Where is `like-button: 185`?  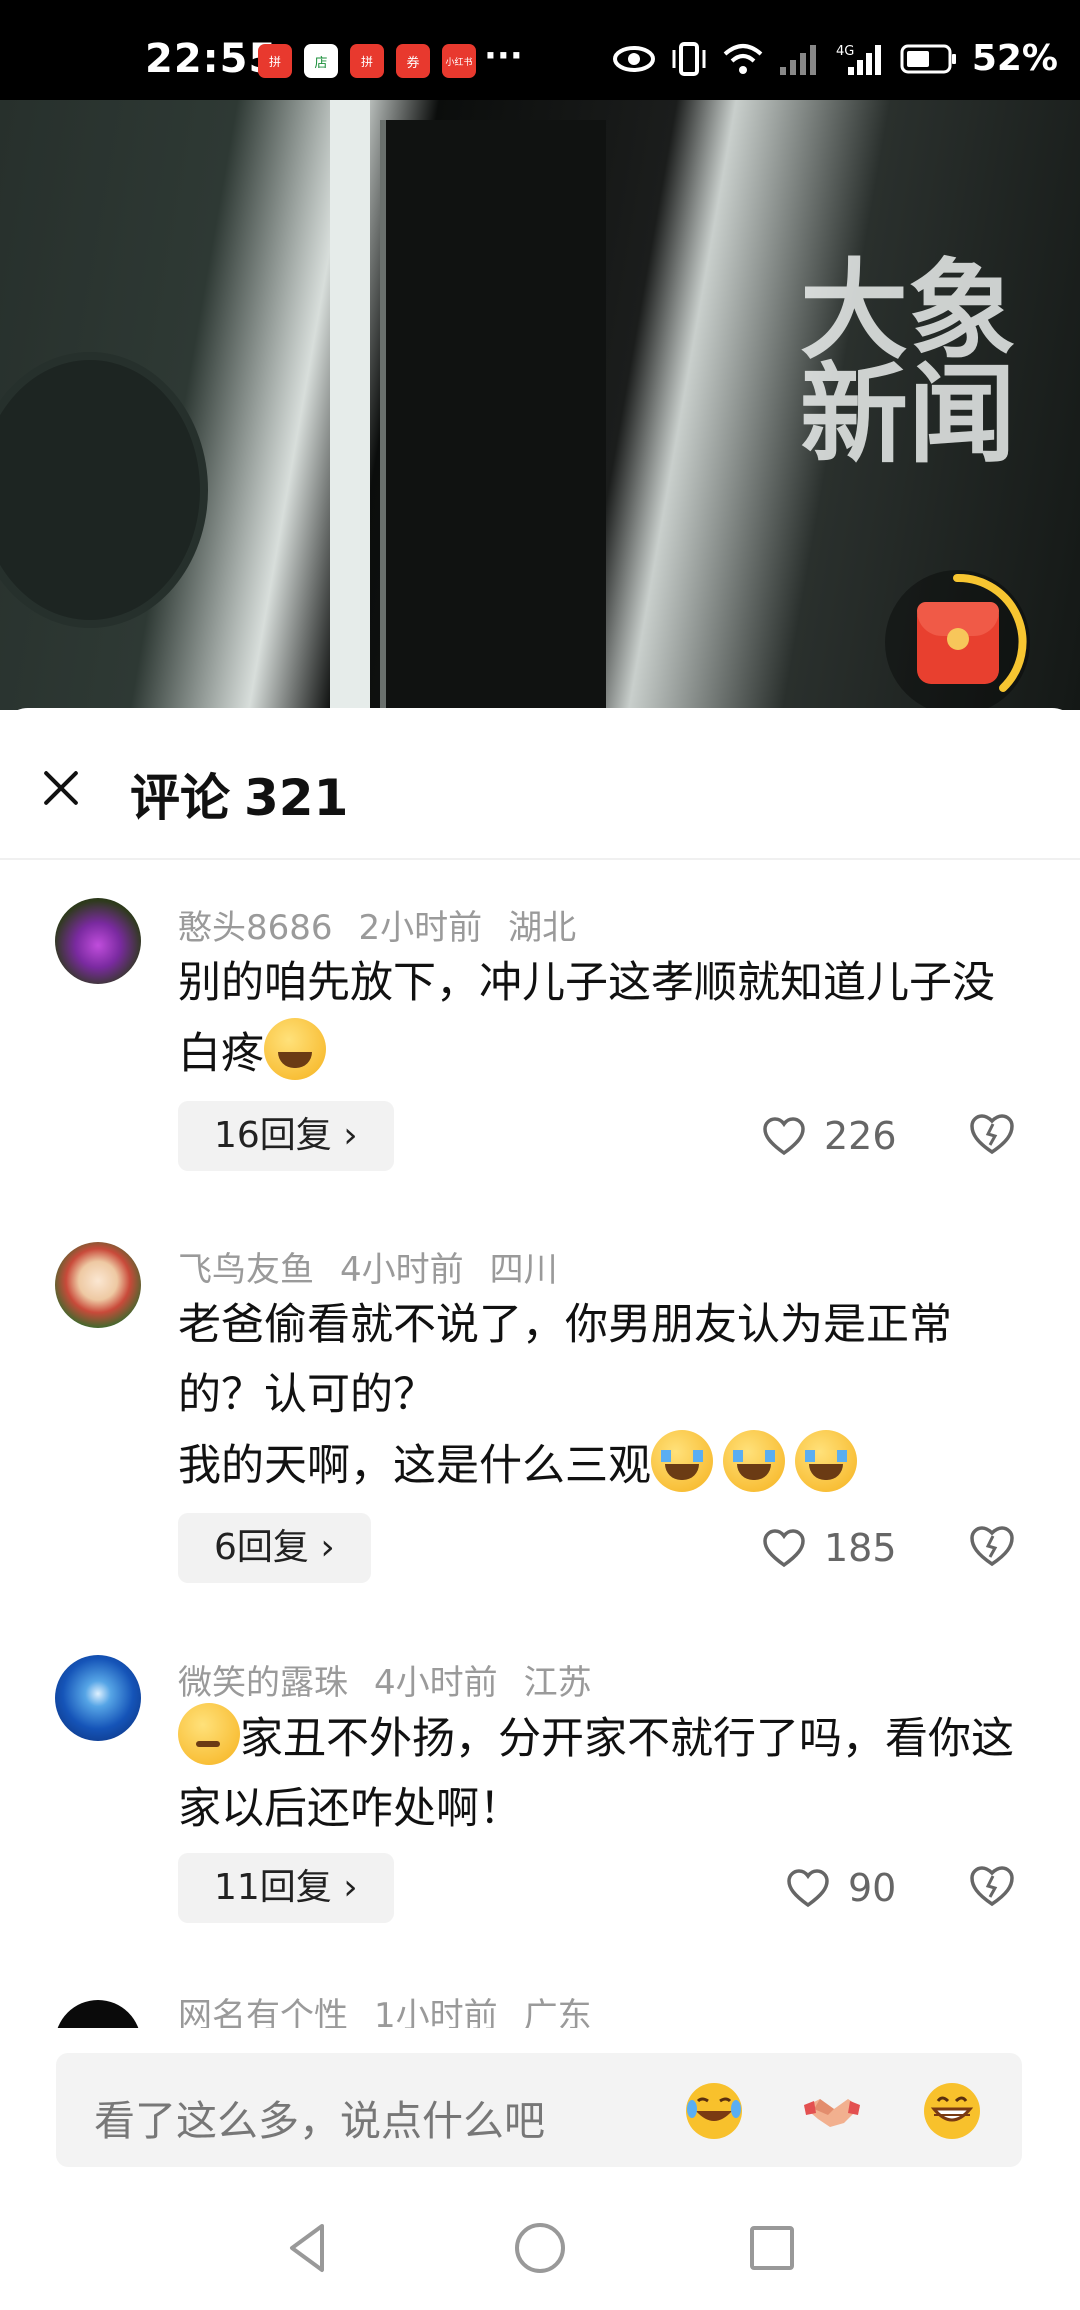 like-button: 185 is located at coordinates (829, 1548).